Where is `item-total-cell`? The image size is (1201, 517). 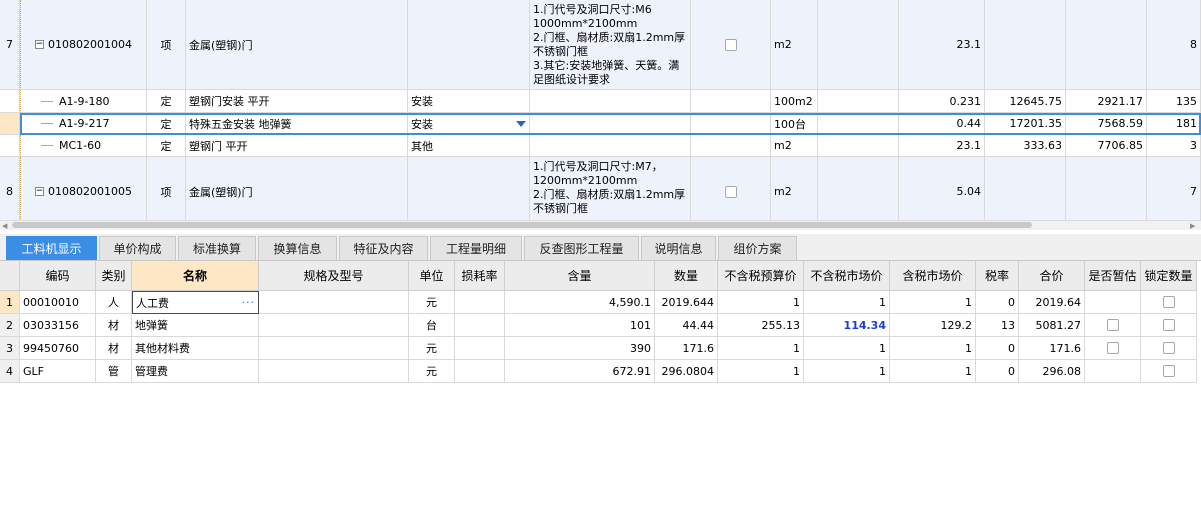 item-total-cell is located at coordinates (1106, 189).